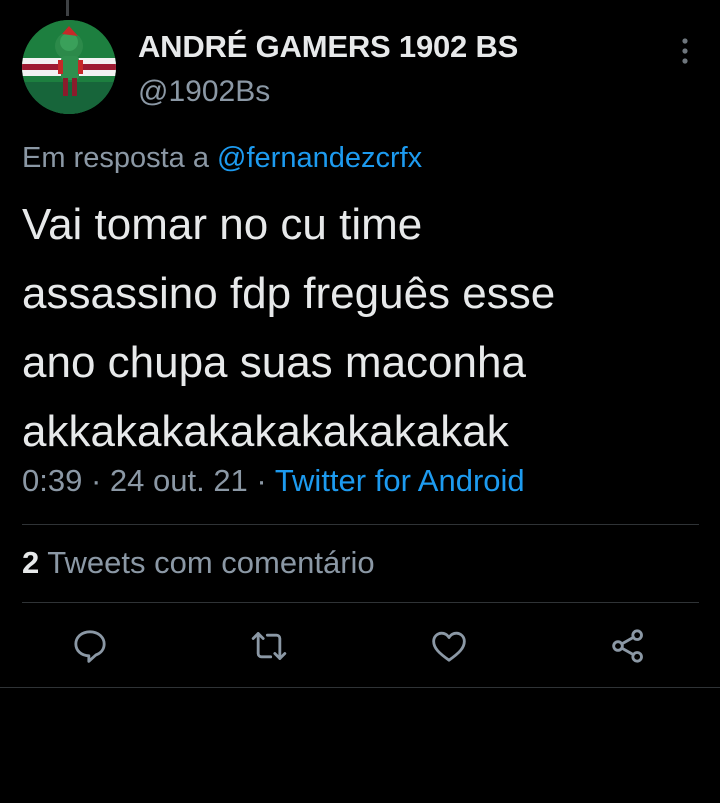 The width and height of the screenshot is (720, 803). I want to click on avatar-image, so click(69, 67).